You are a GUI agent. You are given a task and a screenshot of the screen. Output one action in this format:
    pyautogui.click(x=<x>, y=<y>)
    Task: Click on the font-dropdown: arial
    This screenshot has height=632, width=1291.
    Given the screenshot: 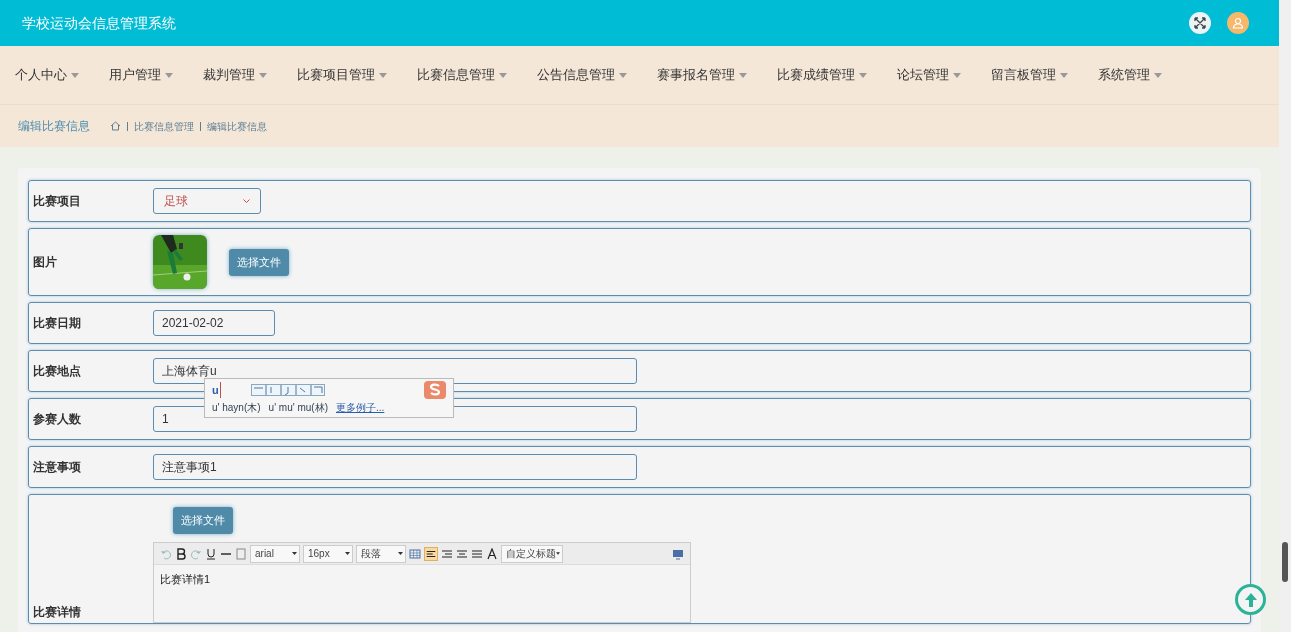 What is the action you would take?
    pyautogui.click(x=275, y=553)
    